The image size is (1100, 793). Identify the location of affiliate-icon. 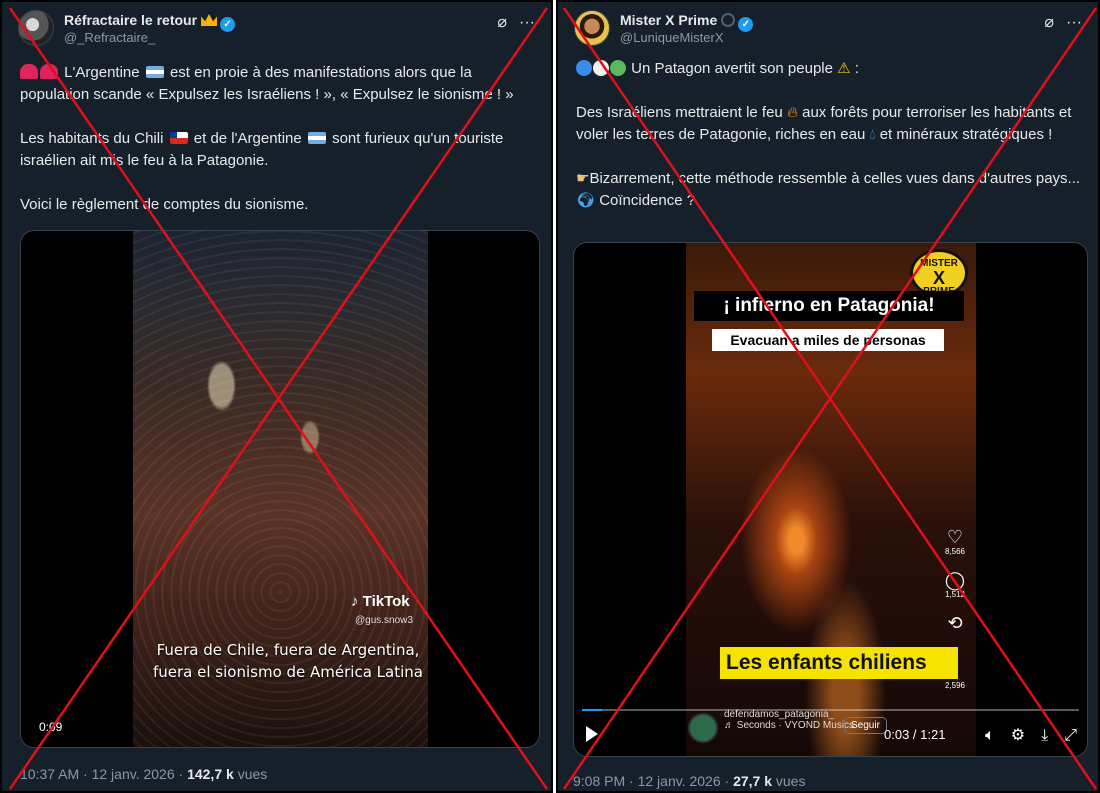
(728, 20).